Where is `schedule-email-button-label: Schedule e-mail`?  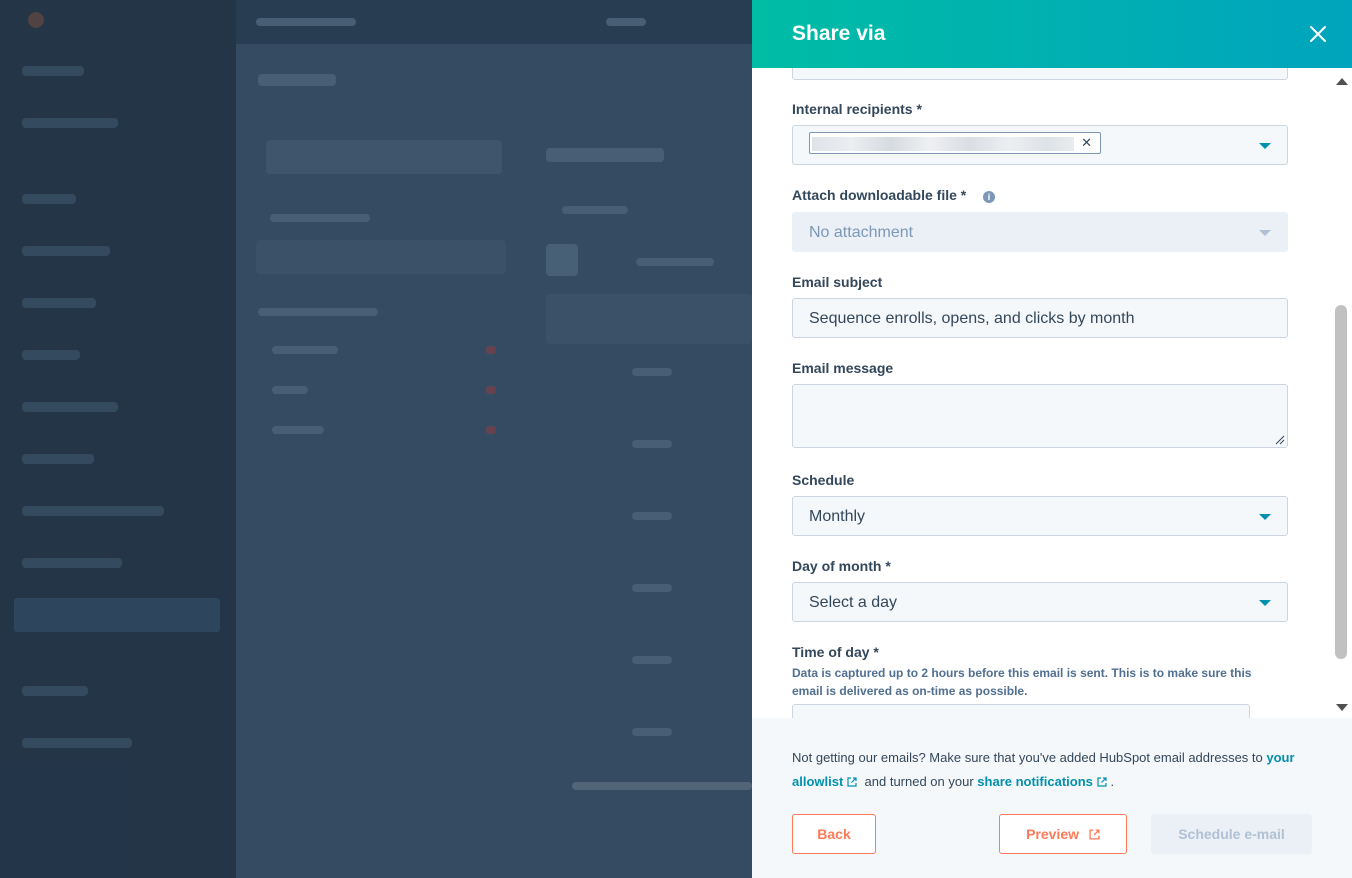 schedule-email-button-label: Schedule e-mail is located at coordinates (1231, 834).